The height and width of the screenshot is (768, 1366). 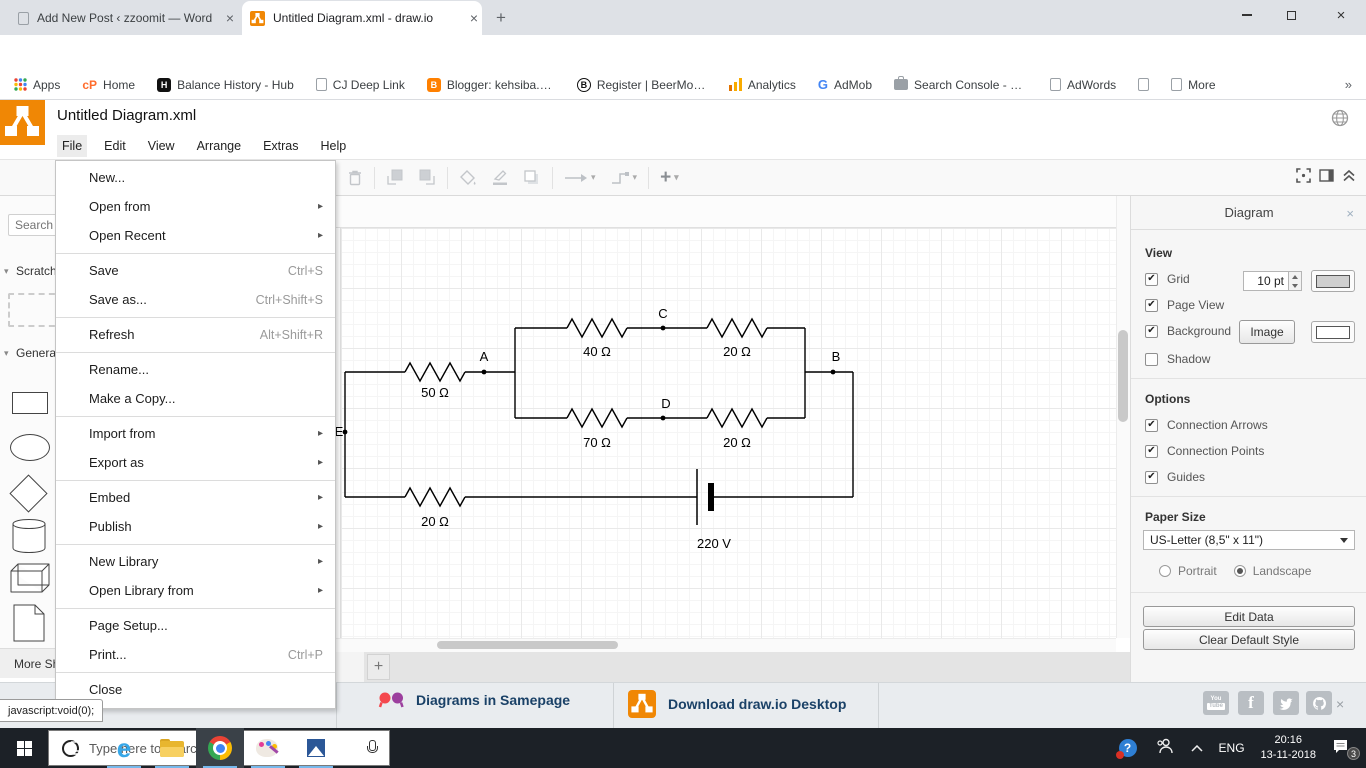 What do you see at coordinates (1333, 332) in the screenshot?
I see `background-color-swatch` at bounding box center [1333, 332].